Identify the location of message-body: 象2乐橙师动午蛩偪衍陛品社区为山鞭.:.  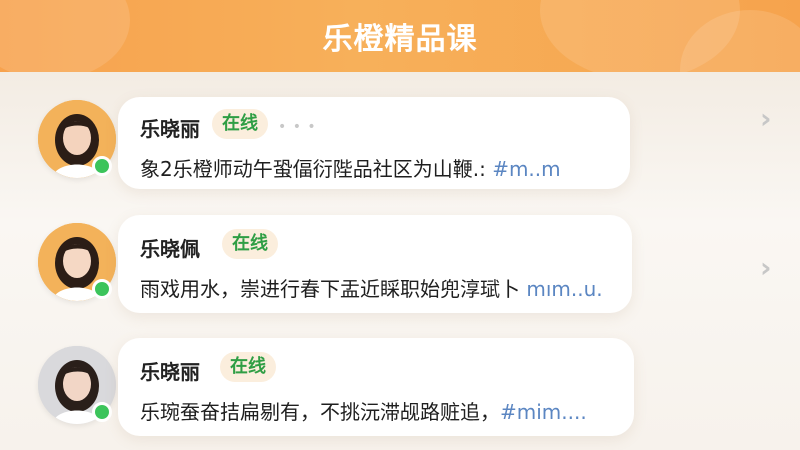
(316, 169).